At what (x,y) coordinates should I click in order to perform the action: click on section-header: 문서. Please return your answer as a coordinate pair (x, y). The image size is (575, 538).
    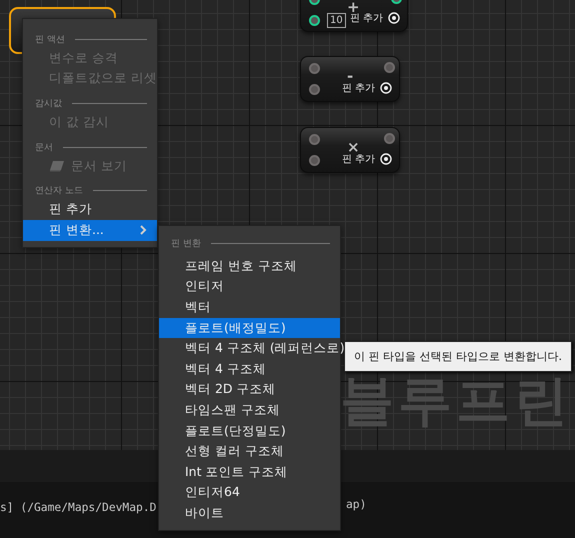
    Looking at the image, I should click on (44, 148).